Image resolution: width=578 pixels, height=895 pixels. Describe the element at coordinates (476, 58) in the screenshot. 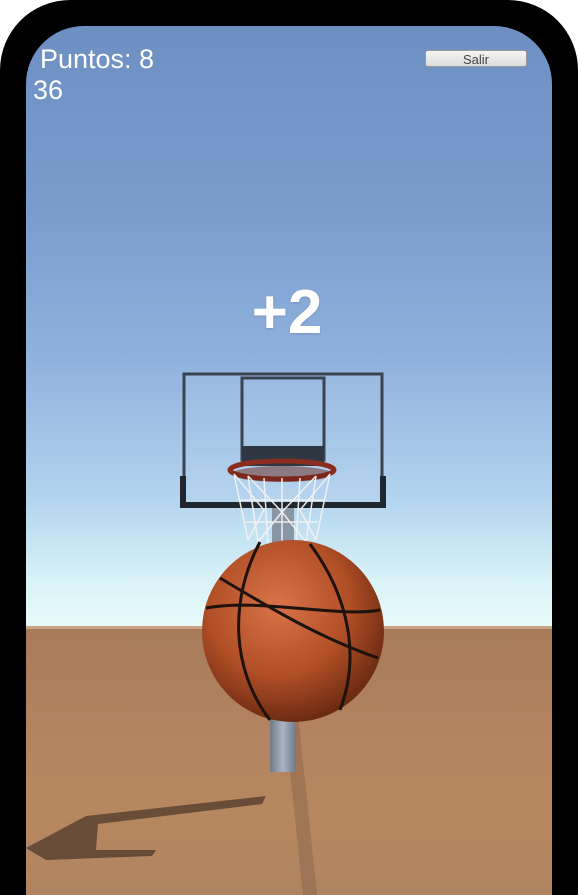

I see `exit-button: Salir` at that location.